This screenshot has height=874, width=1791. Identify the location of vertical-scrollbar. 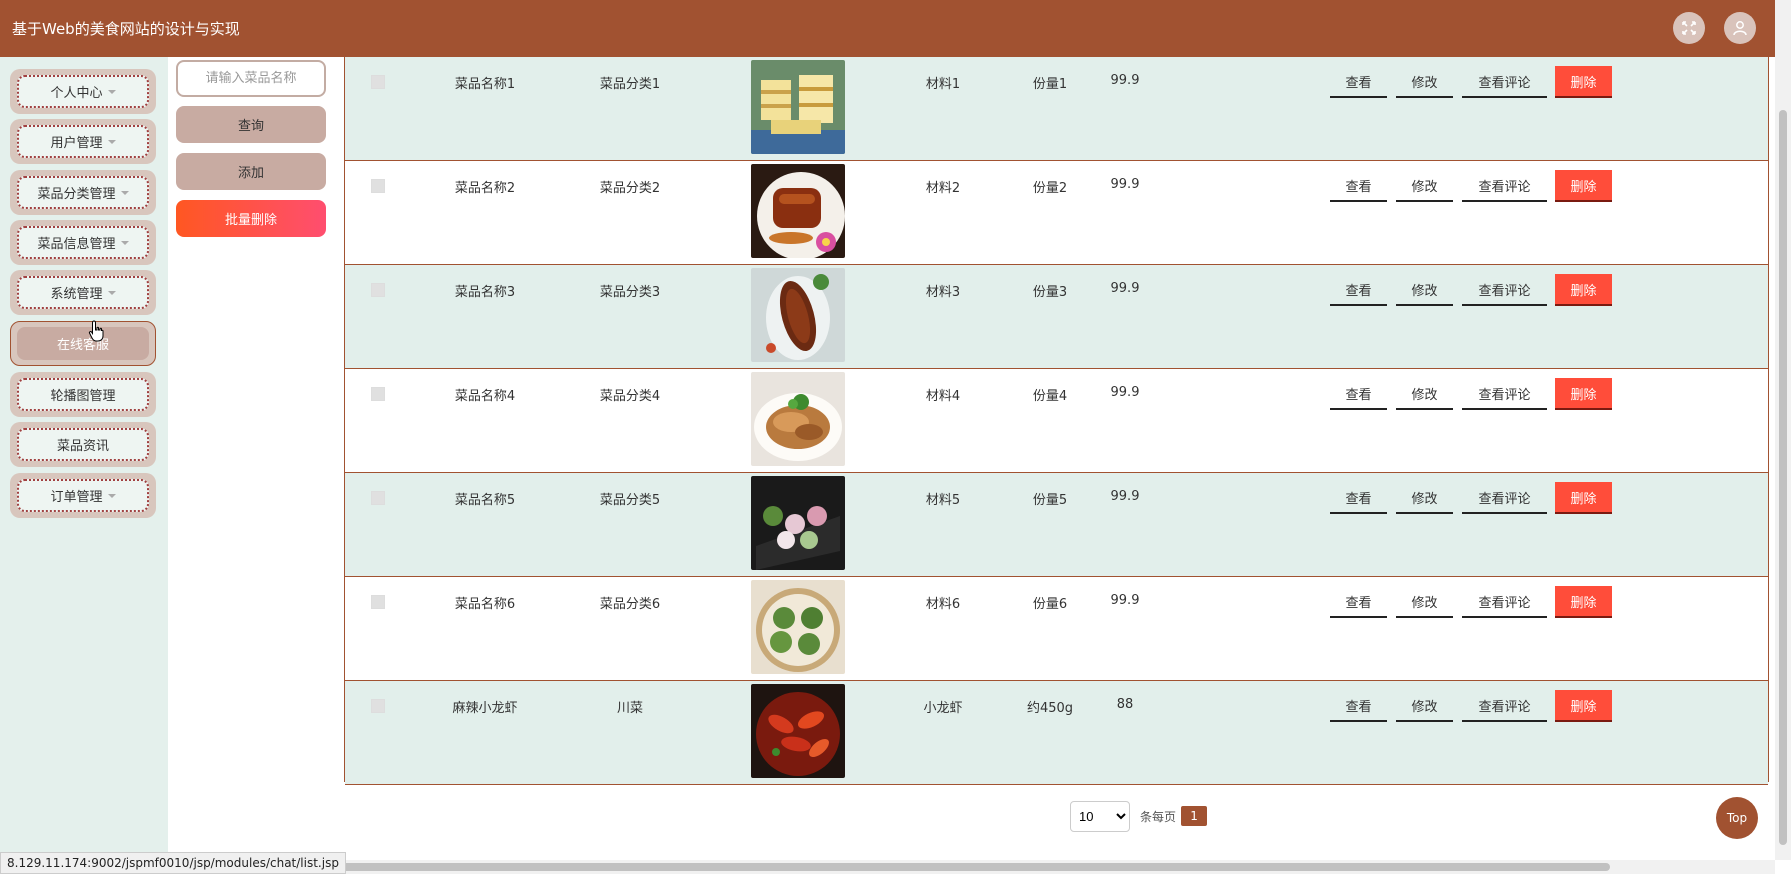
(1783, 430).